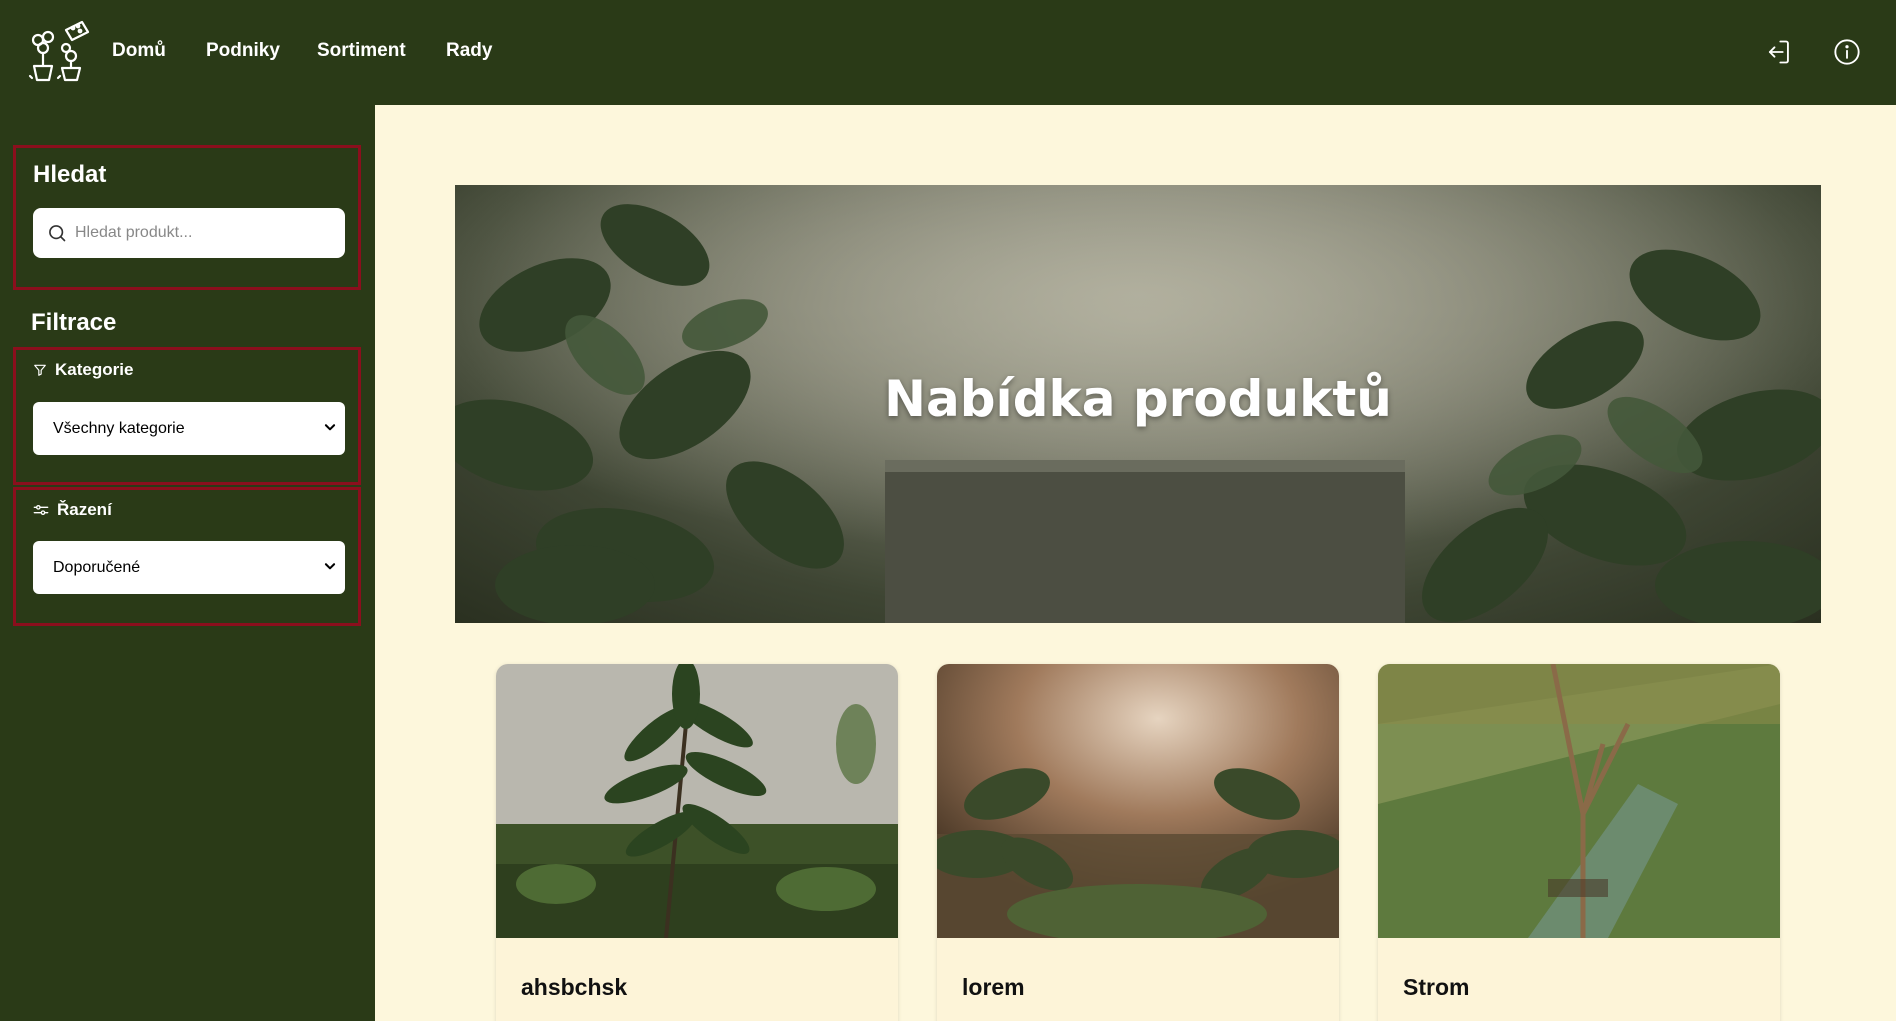 The image size is (1896, 1021). What do you see at coordinates (57, 233) in the screenshot?
I see `search-icon` at bounding box center [57, 233].